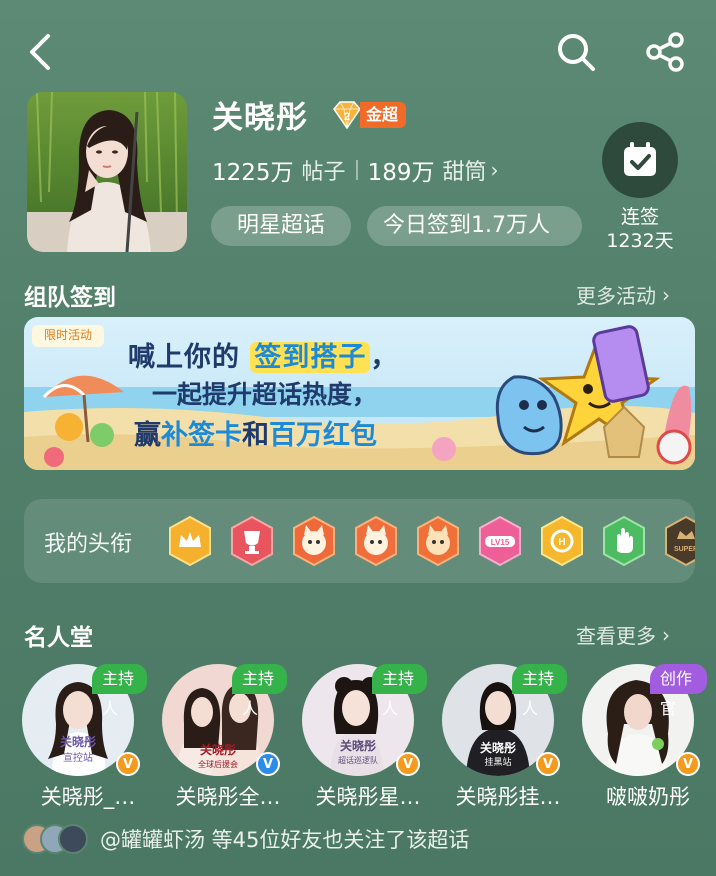  What do you see at coordinates (640, 241) in the screenshot?
I see `checkin-streak-days: 1232天` at bounding box center [640, 241].